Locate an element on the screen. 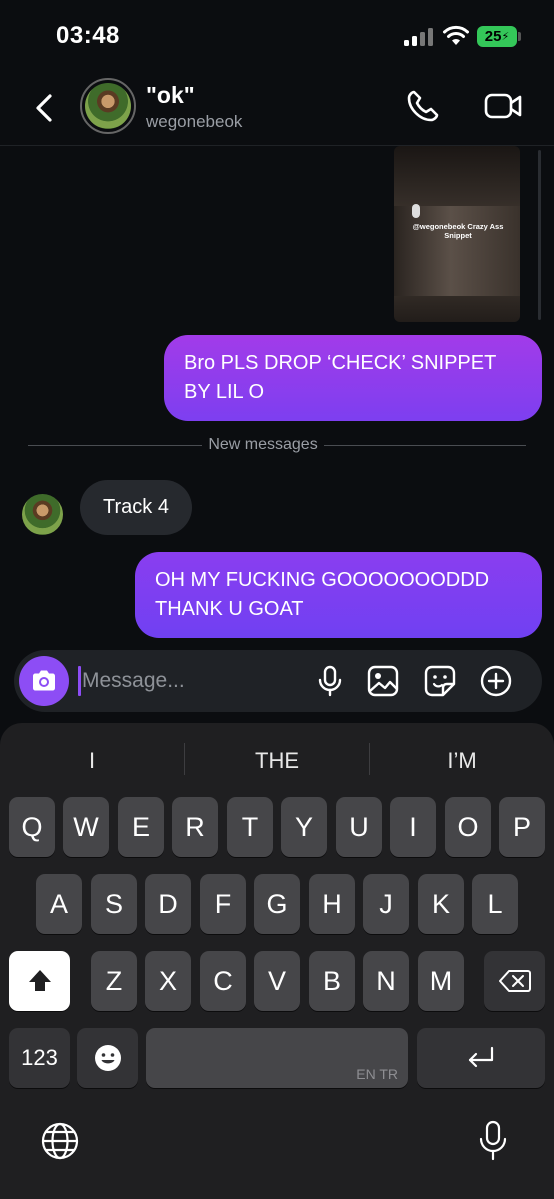 This screenshot has height=1199, width=554. battery-icon: 25 ⚡ is located at coordinates (497, 36).